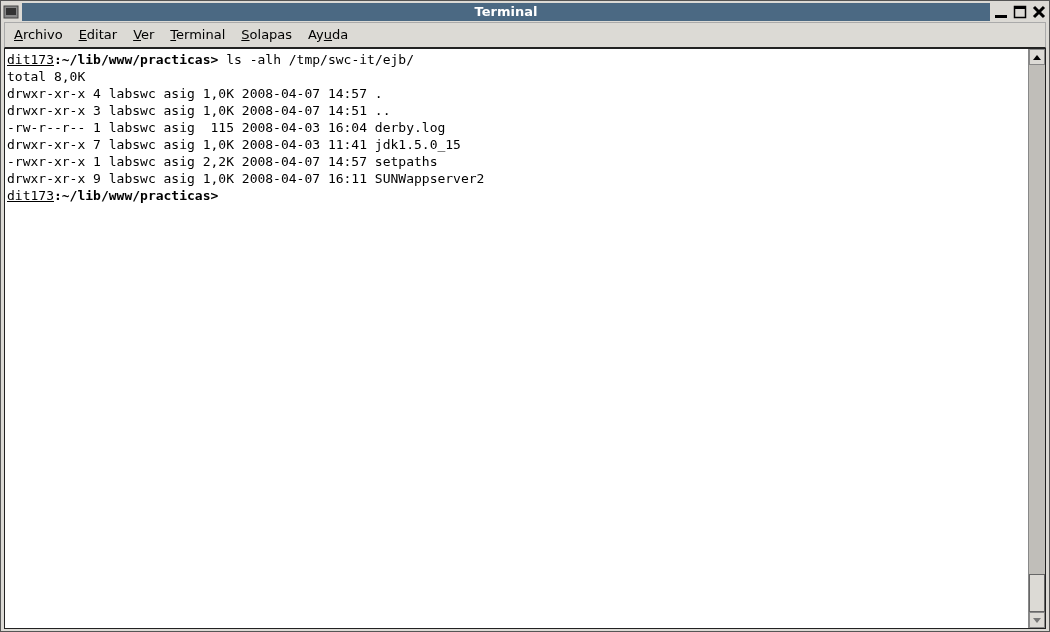  I want to click on output-line: drwxr-xr-x 7 labswc asig 1,0K 2008-04-03 11:41 jdk1.5.0_15, so click(234, 144).